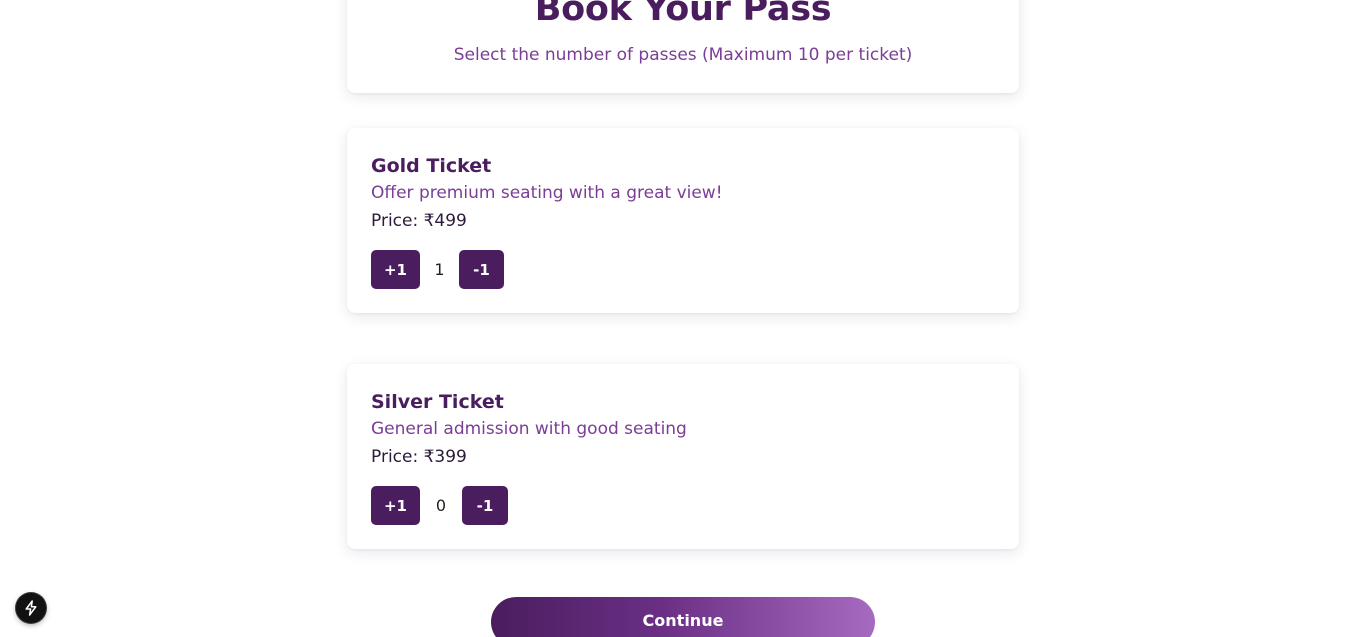 The height and width of the screenshot is (637, 1366). What do you see at coordinates (683, 14) in the screenshot?
I see `page-title: Book Your Pass` at bounding box center [683, 14].